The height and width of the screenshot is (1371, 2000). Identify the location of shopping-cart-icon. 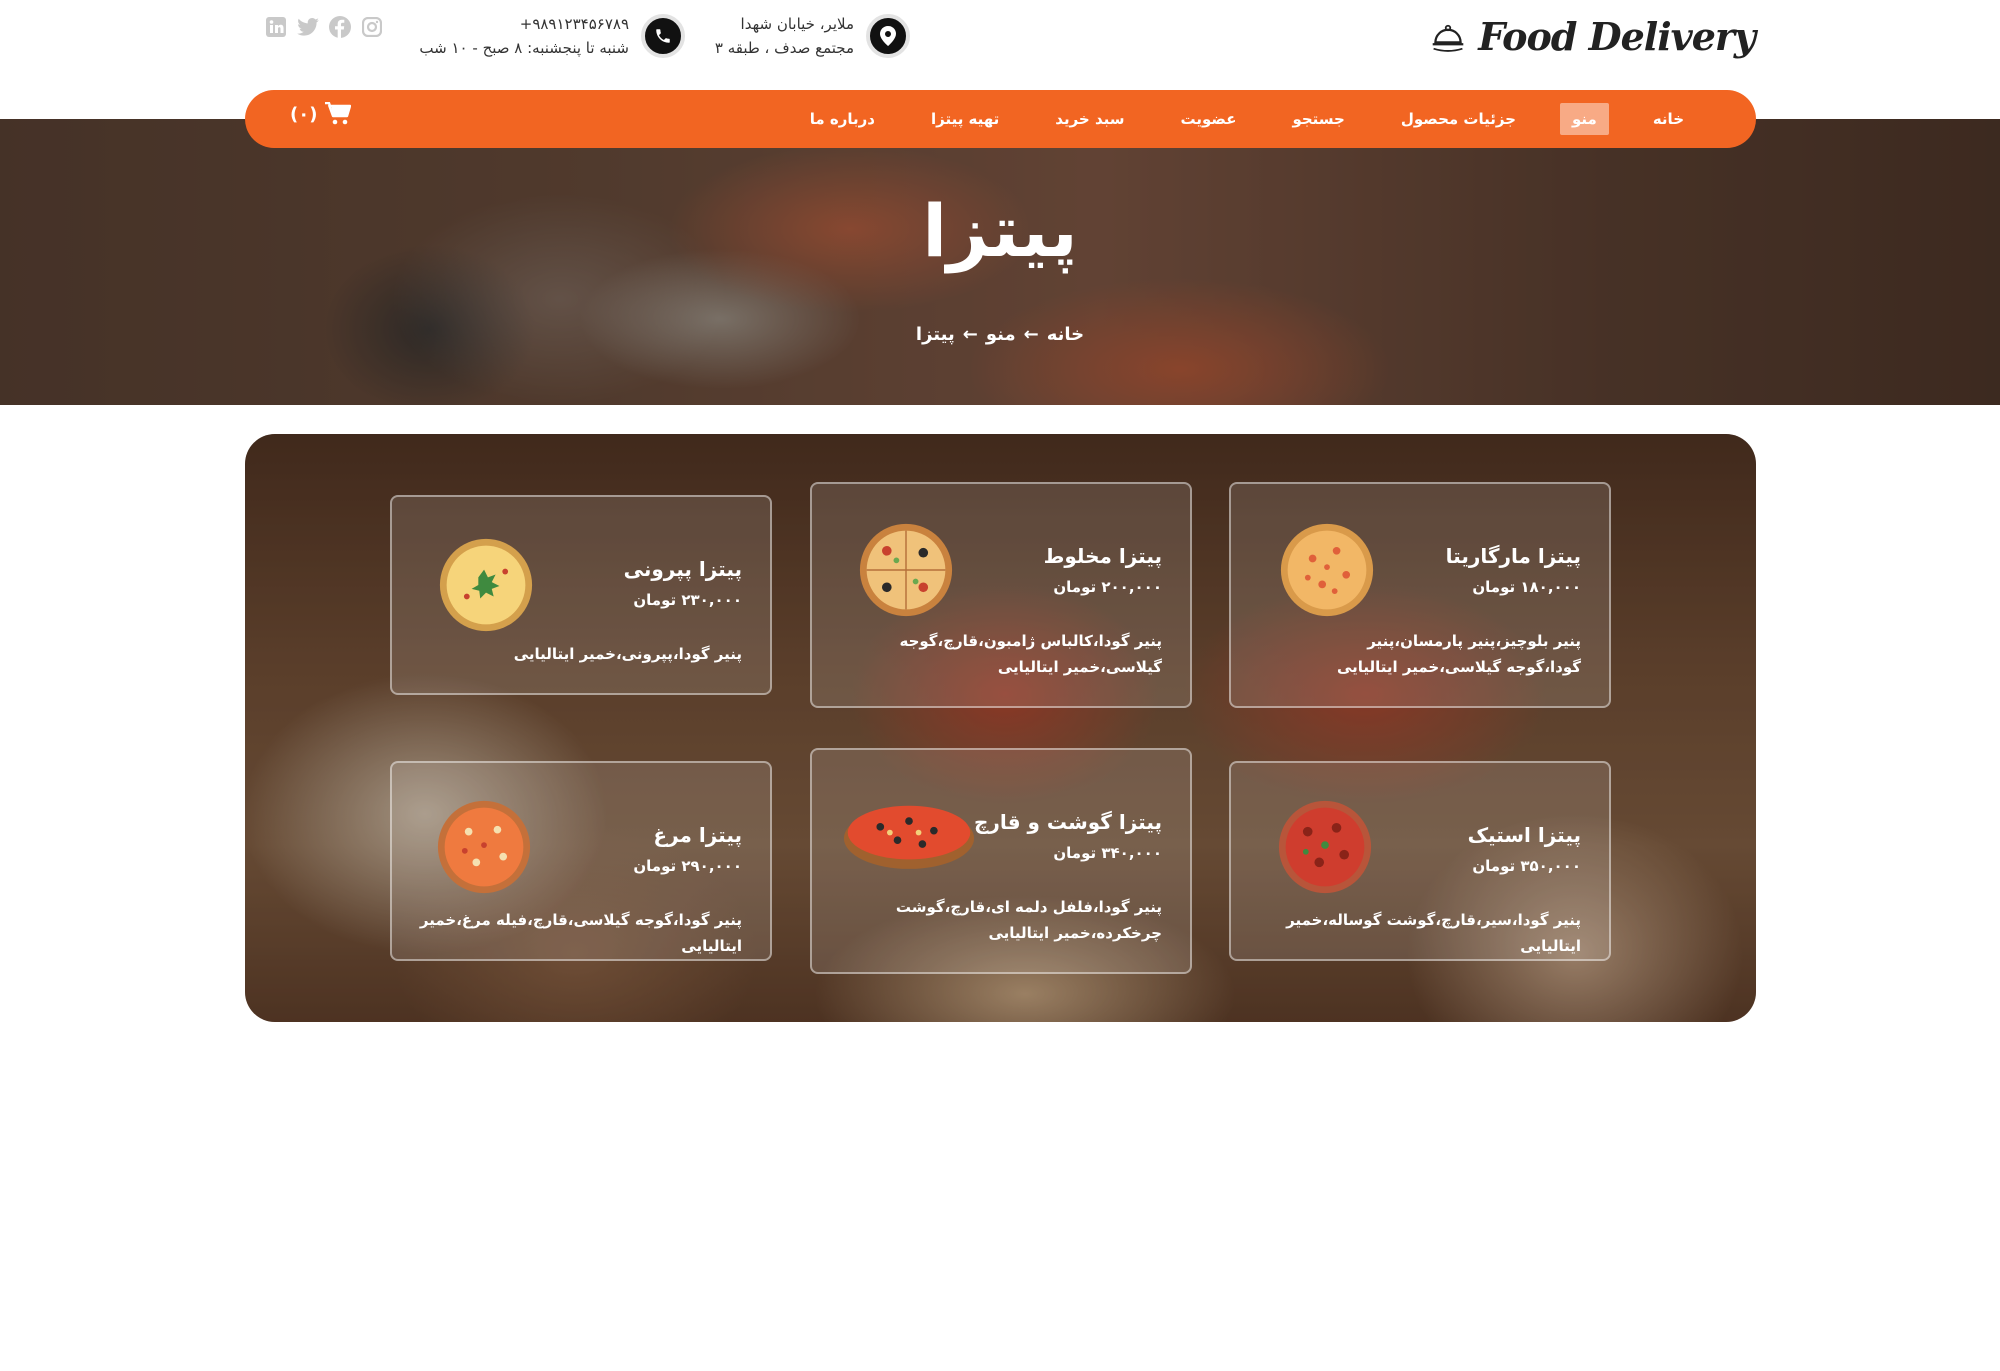
(338, 113).